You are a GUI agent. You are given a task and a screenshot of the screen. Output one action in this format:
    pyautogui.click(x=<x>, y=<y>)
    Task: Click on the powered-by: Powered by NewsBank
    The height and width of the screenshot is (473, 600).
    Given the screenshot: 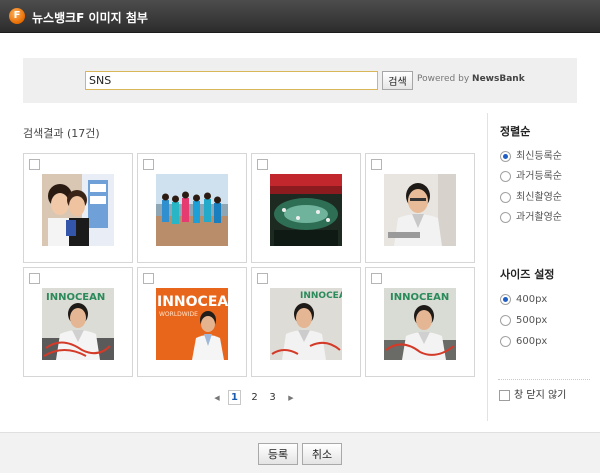 What is the action you would take?
    pyautogui.click(x=471, y=79)
    